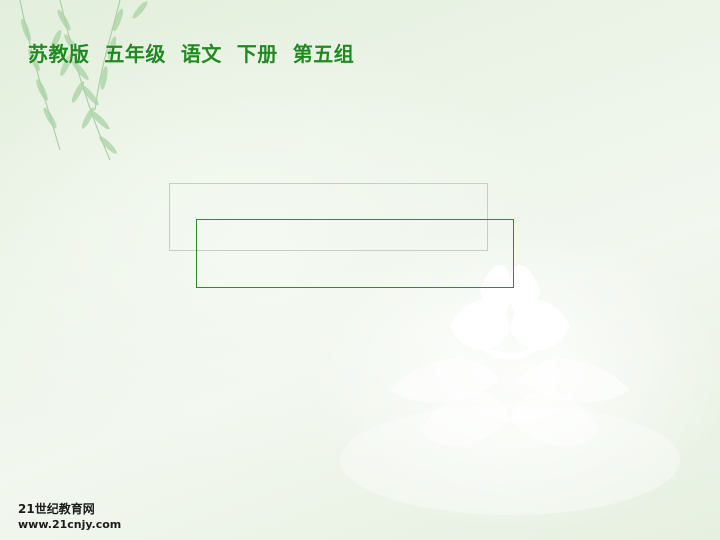  Describe the element at coordinates (56, 509) in the screenshot. I see `watermark-name: 21世纪教育网` at that location.